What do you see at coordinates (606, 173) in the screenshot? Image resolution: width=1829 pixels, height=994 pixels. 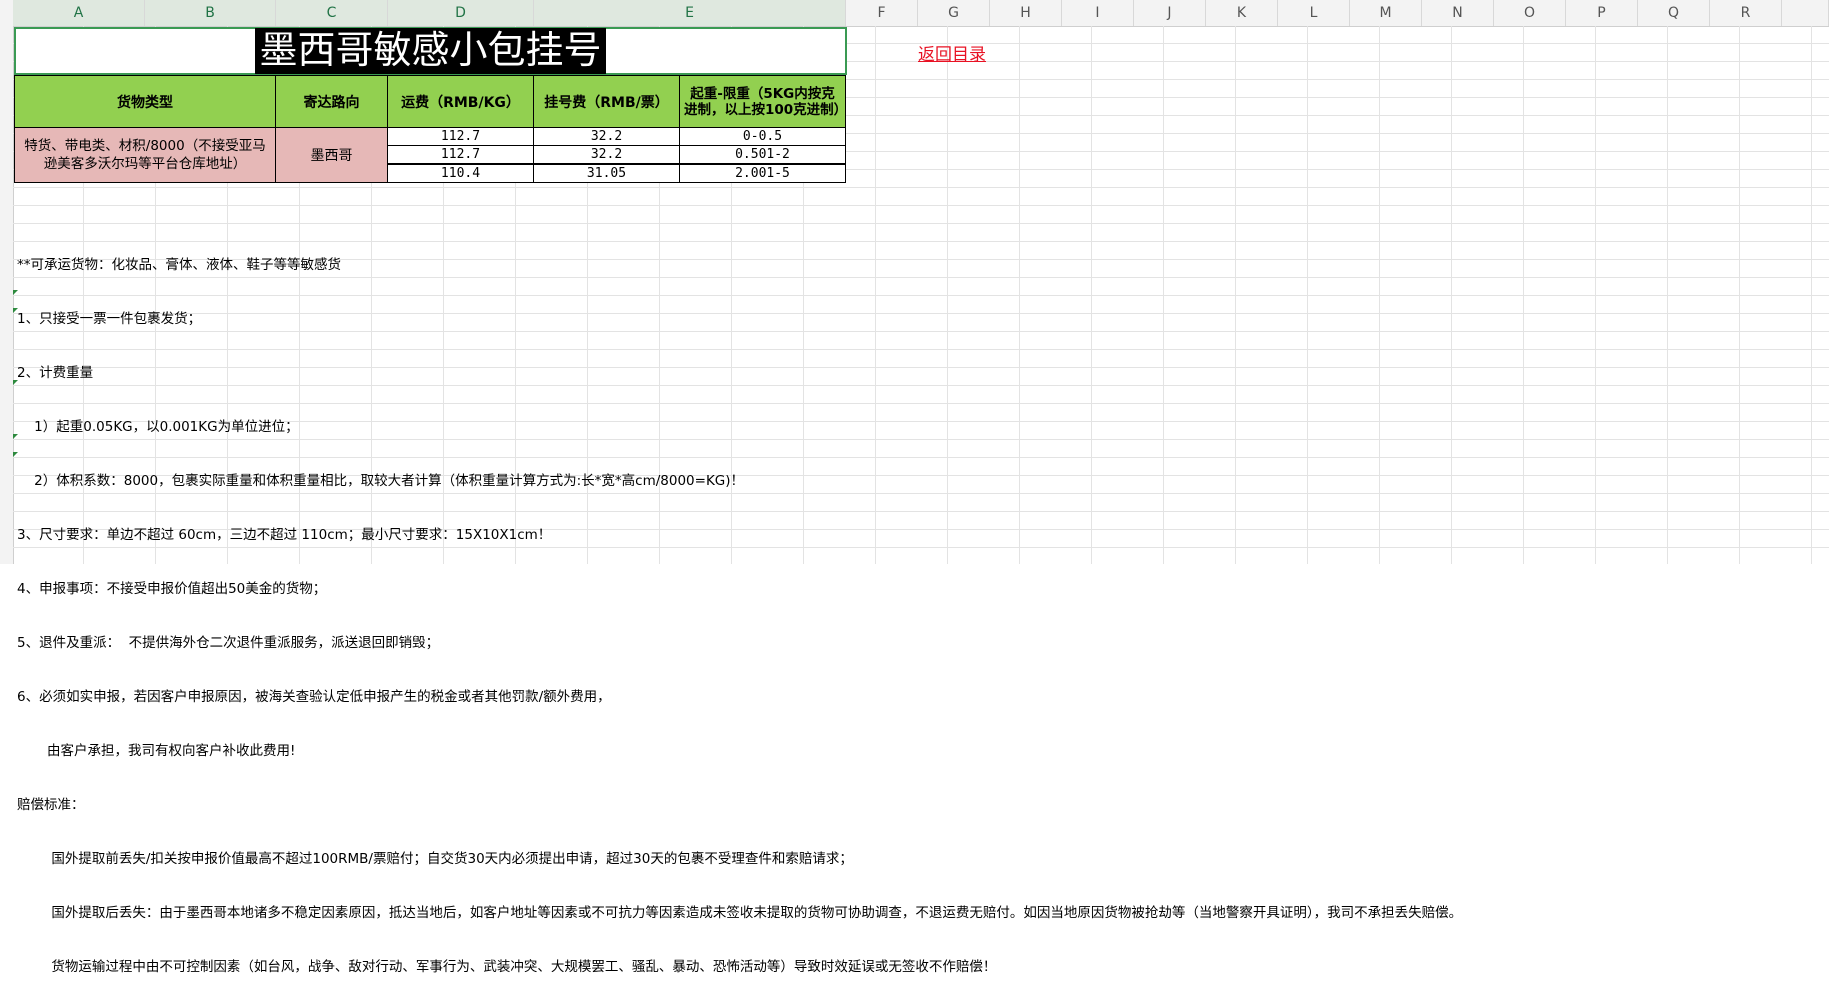 I see `reg-fee-cell-3: 31.05` at bounding box center [606, 173].